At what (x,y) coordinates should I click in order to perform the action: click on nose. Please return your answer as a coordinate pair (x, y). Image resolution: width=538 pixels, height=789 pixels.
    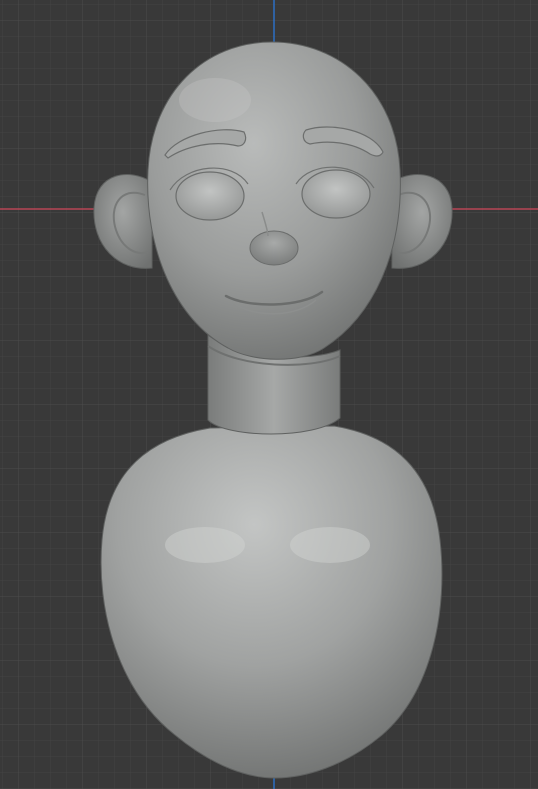
    Looking at the image, I should click on (274, 248).